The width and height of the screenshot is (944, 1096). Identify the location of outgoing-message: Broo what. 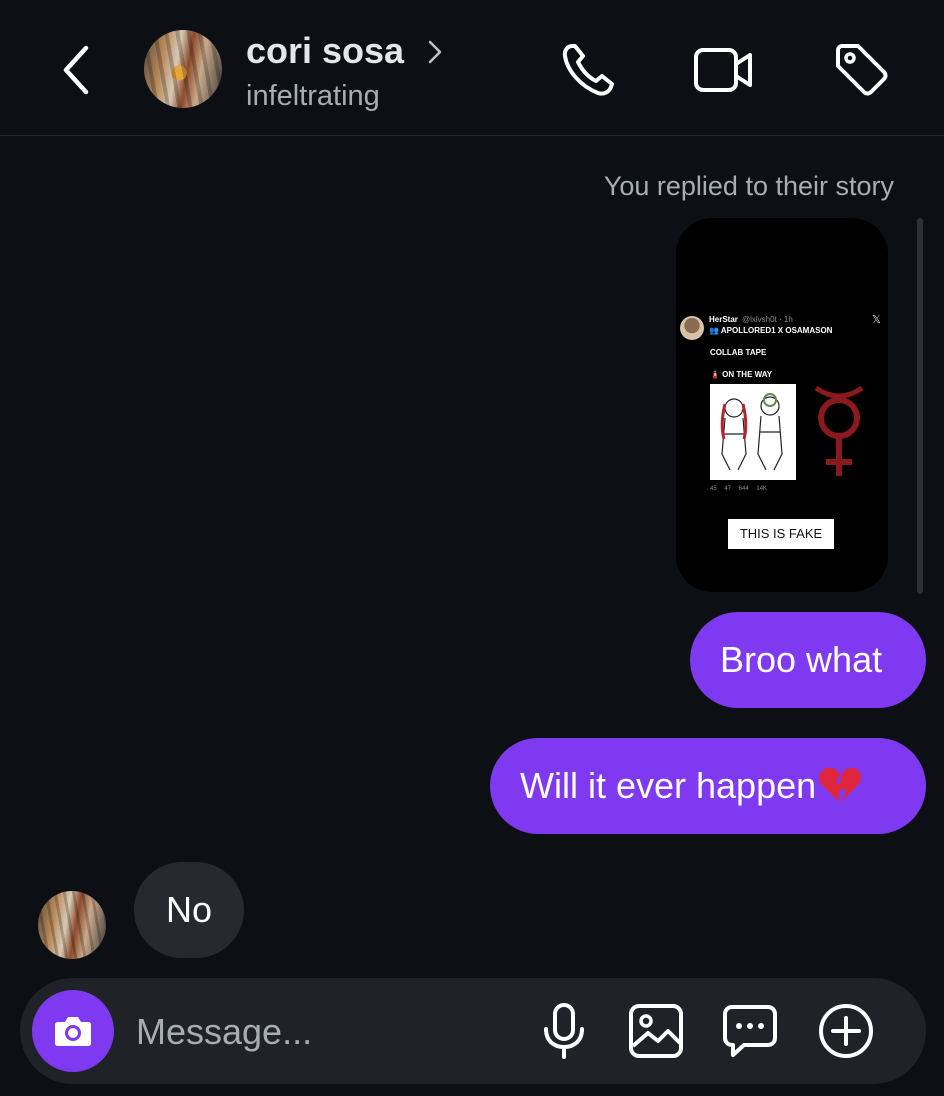
(808, 660).